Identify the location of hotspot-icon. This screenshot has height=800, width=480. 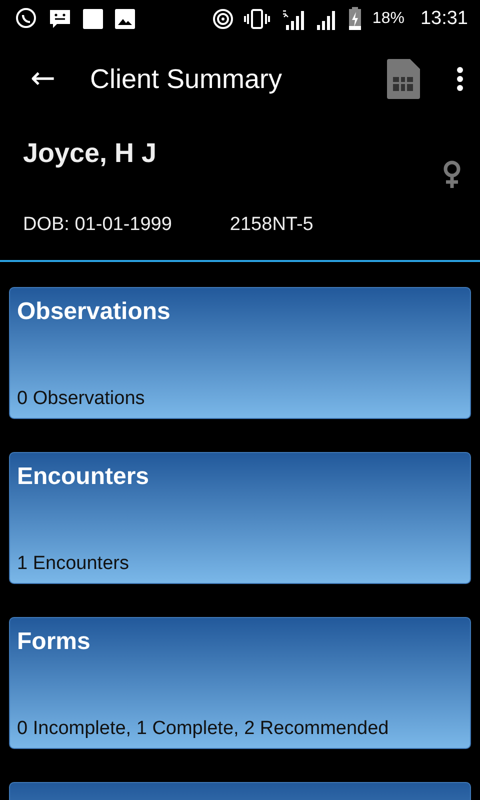
(223, 19).